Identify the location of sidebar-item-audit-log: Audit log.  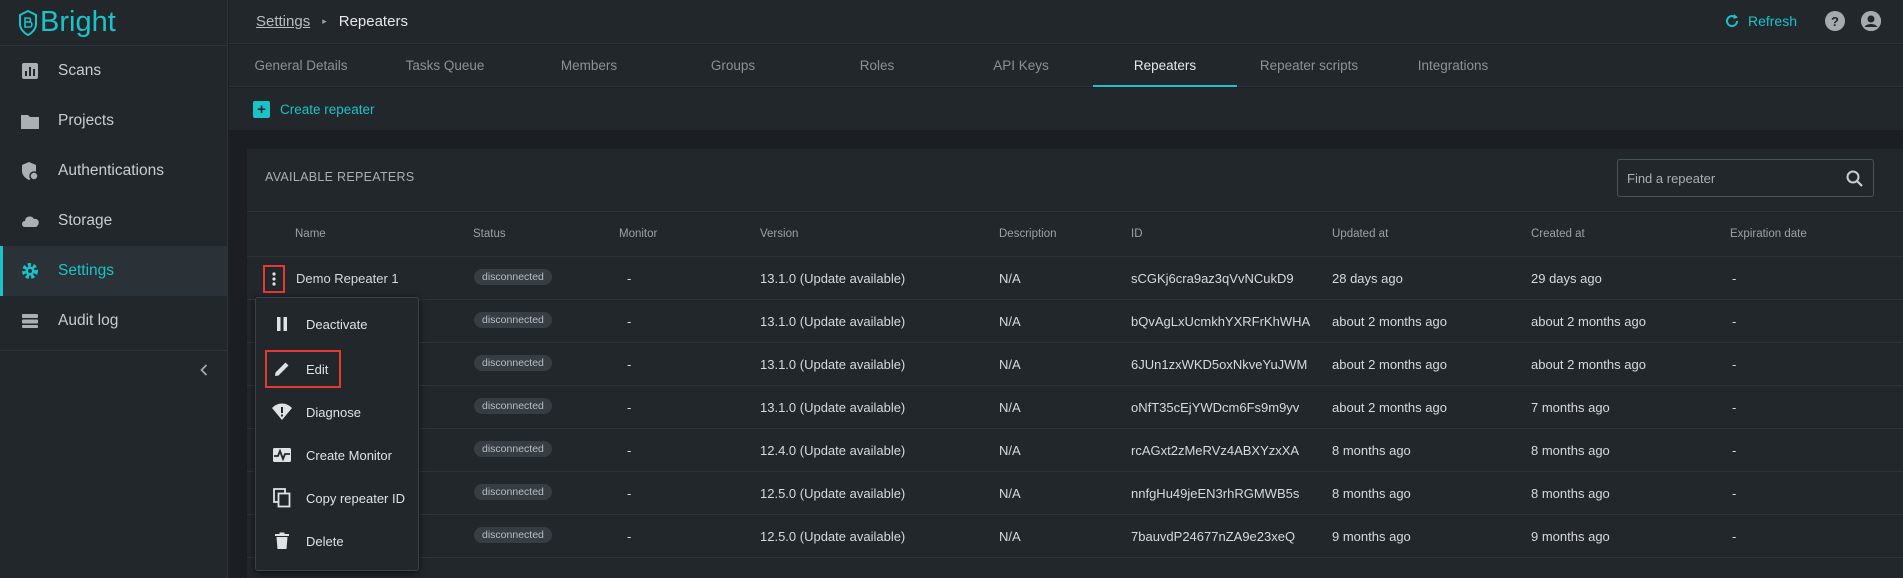
(113, 321).